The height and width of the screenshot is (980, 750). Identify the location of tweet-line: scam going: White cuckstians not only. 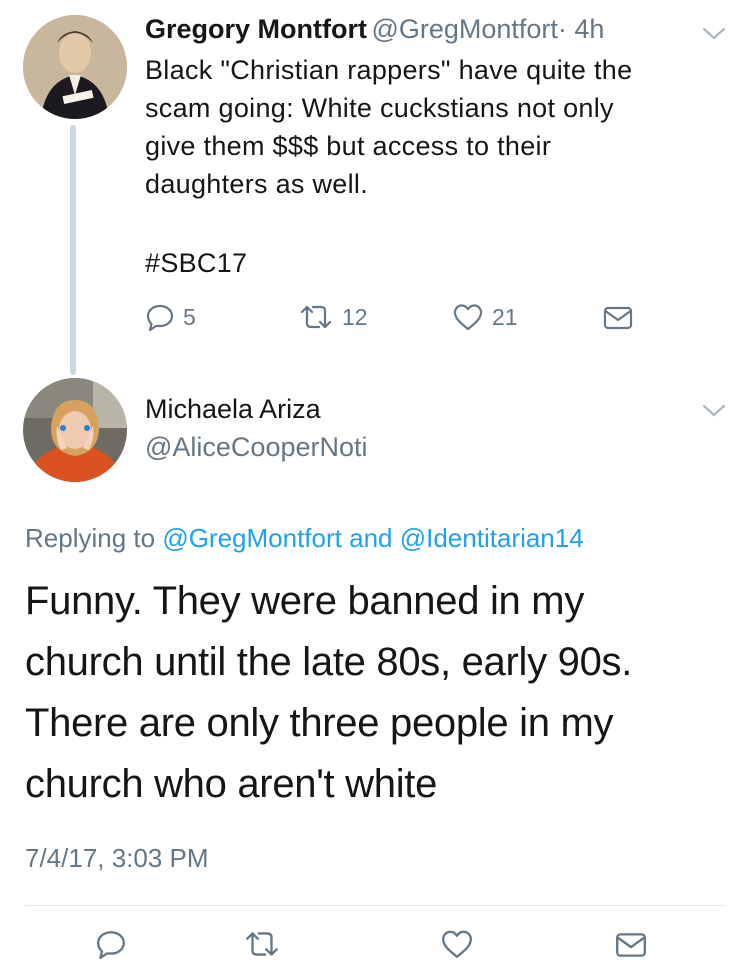
(379, 108).